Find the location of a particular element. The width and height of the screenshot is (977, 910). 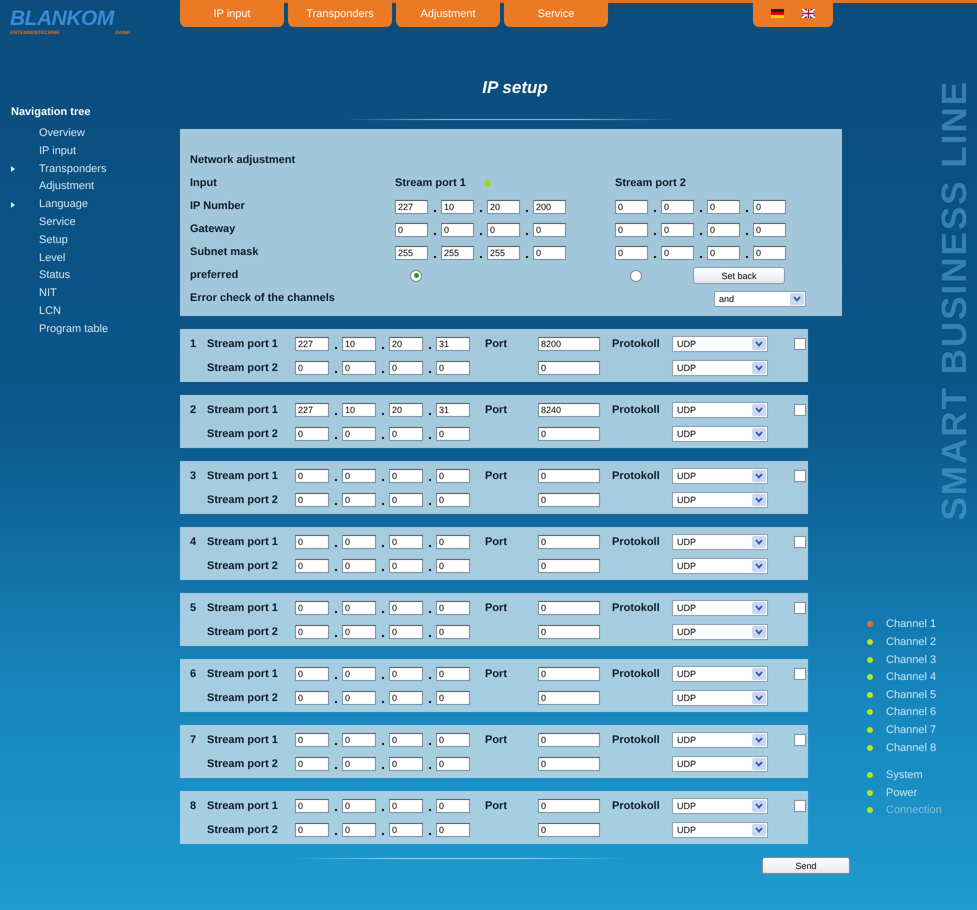

ip-octet-field: 31 is located at coordinates (453, 410).